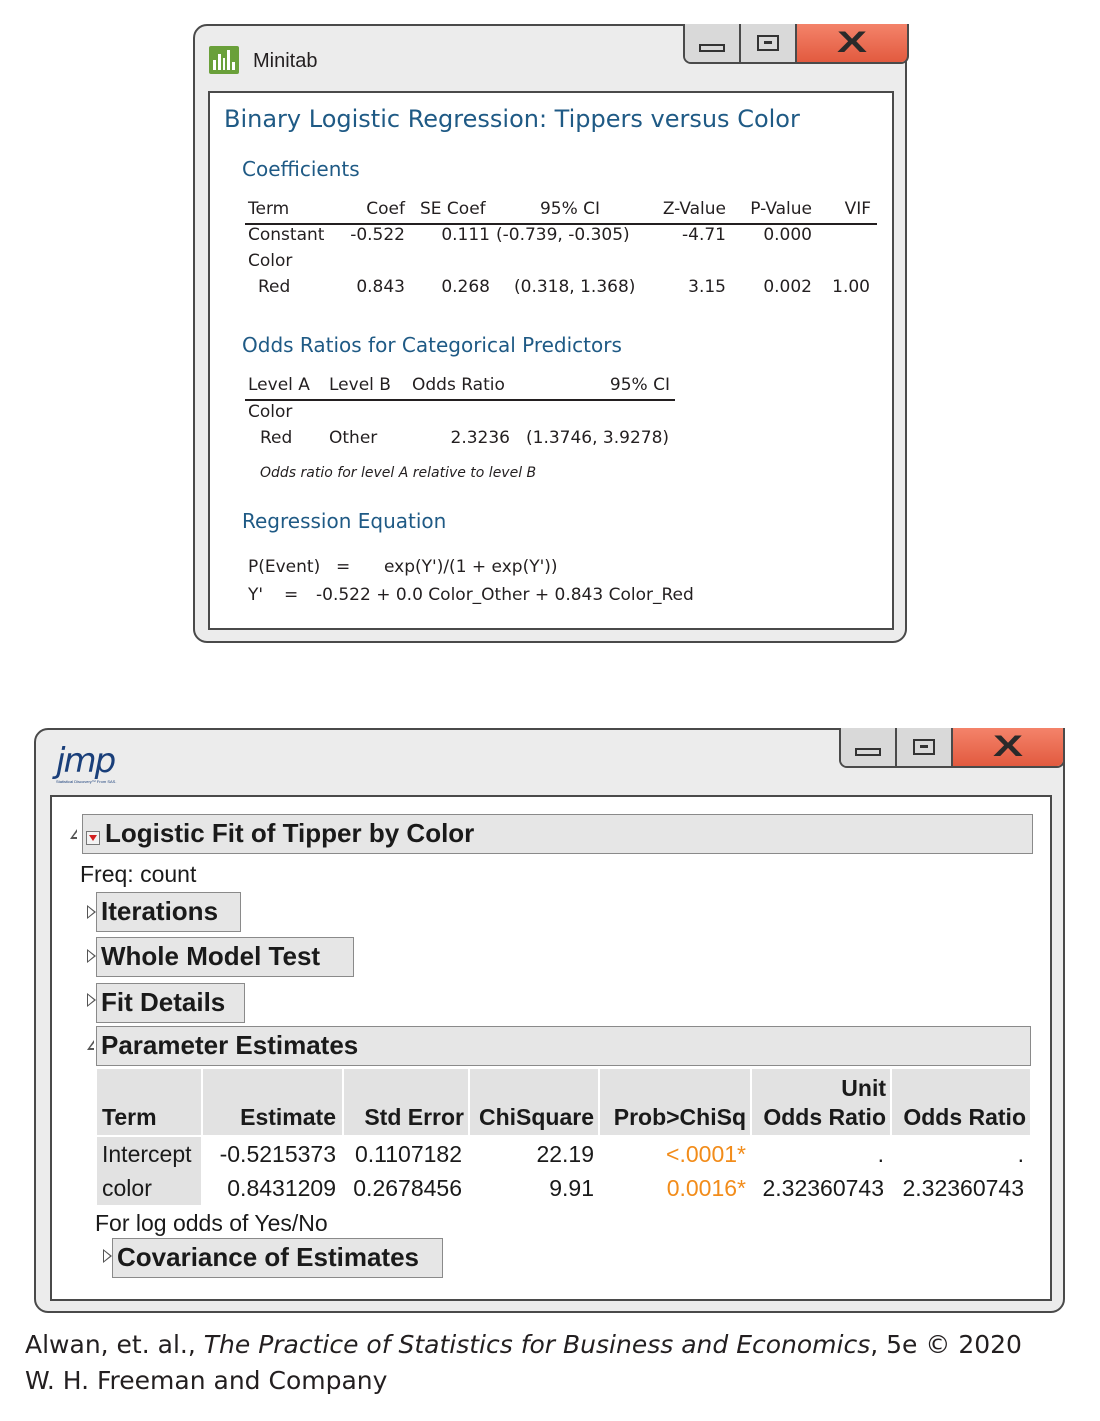  What do you see at coordinates (575, 287) in the screenshot?
I see `row-red-ci: (0.318, 1.368)` at bounding box center [575, 287].